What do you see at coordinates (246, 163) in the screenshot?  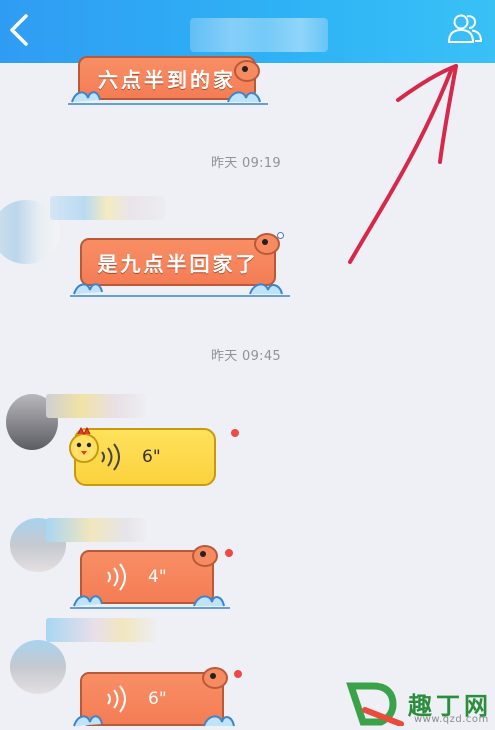 I see `timestamp-divider: 昨天 09:19` at bounding box center [246, 163].